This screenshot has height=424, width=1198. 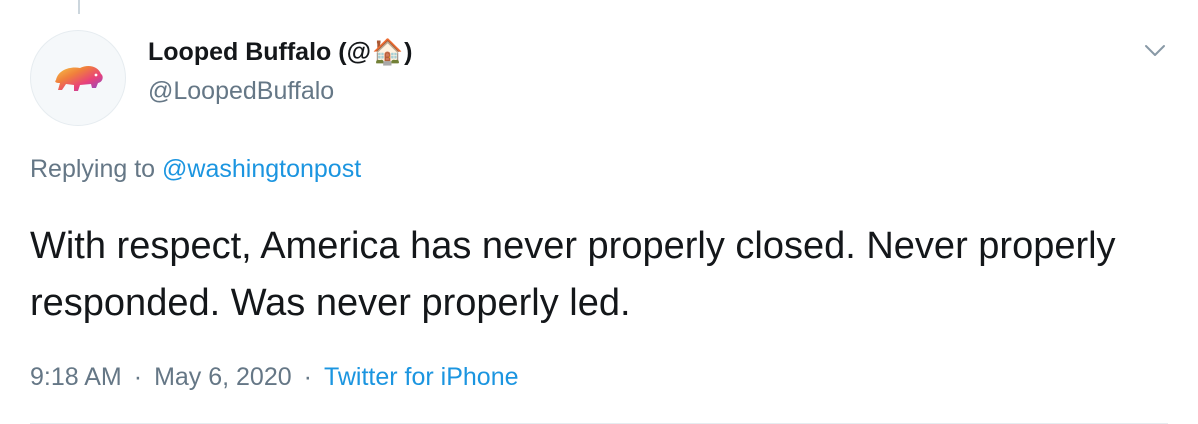 What do you see at coordinates (259, 52) in the screenshot?
I see `display-name-text: Looped Buffalo (@` at bounding box center [259, 52].